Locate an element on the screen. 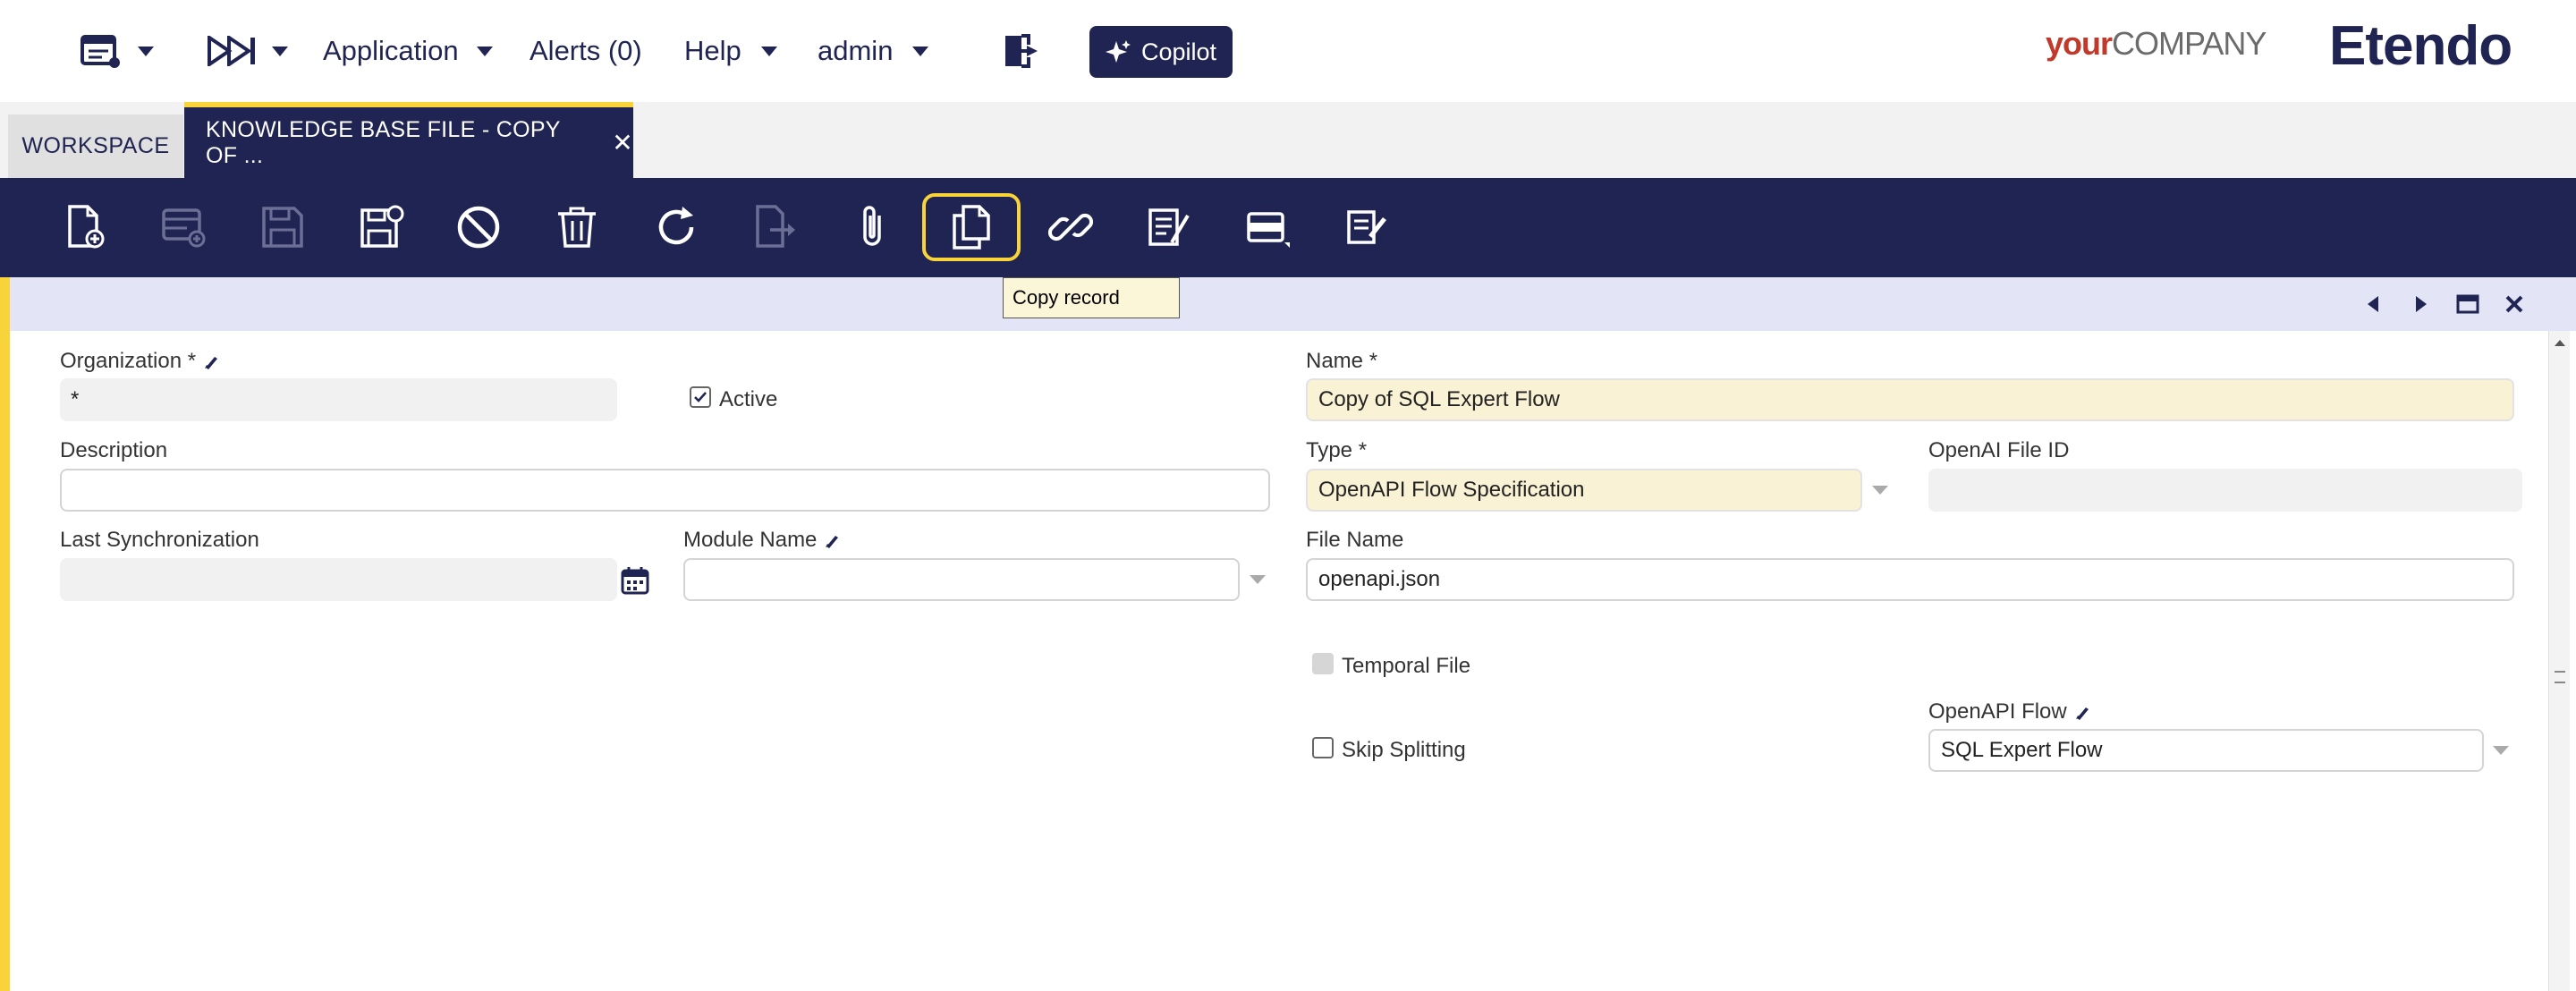 The image size is (2576, 991). logout-icon is located at coordinates (1021, 51).